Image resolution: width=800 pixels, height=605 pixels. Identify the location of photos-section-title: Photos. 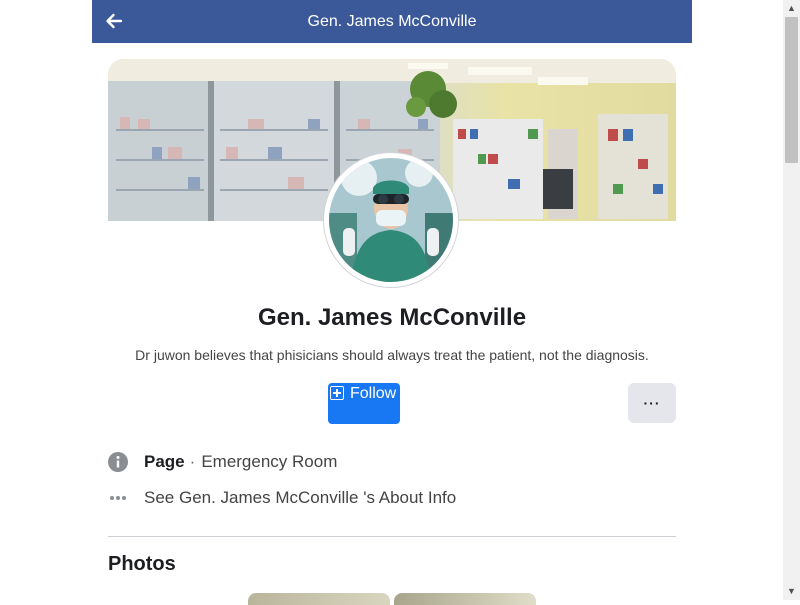
(142, 564).